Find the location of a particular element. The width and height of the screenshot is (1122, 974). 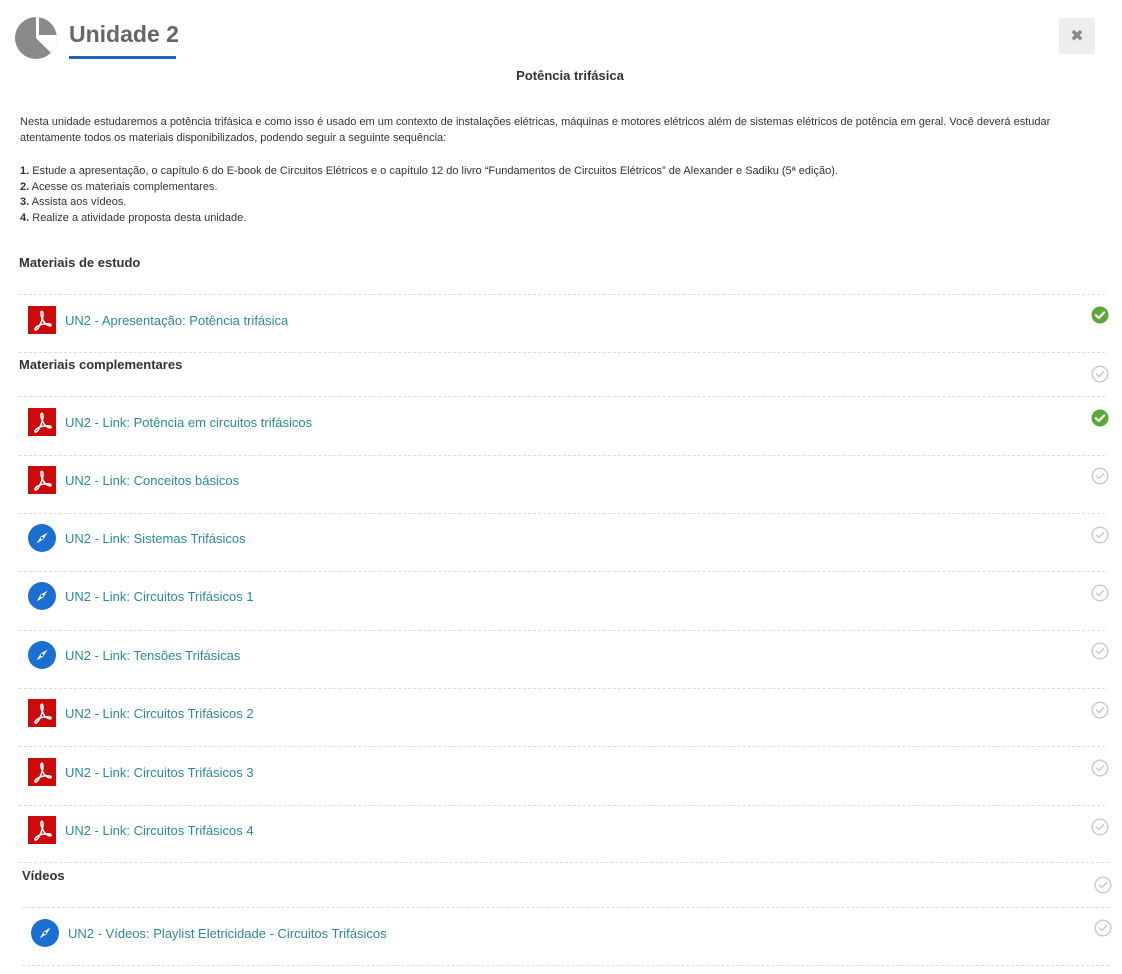

list-item: UN2 - Link: Circuitos Trifásicos 4 is located at coordinates (141, 830).